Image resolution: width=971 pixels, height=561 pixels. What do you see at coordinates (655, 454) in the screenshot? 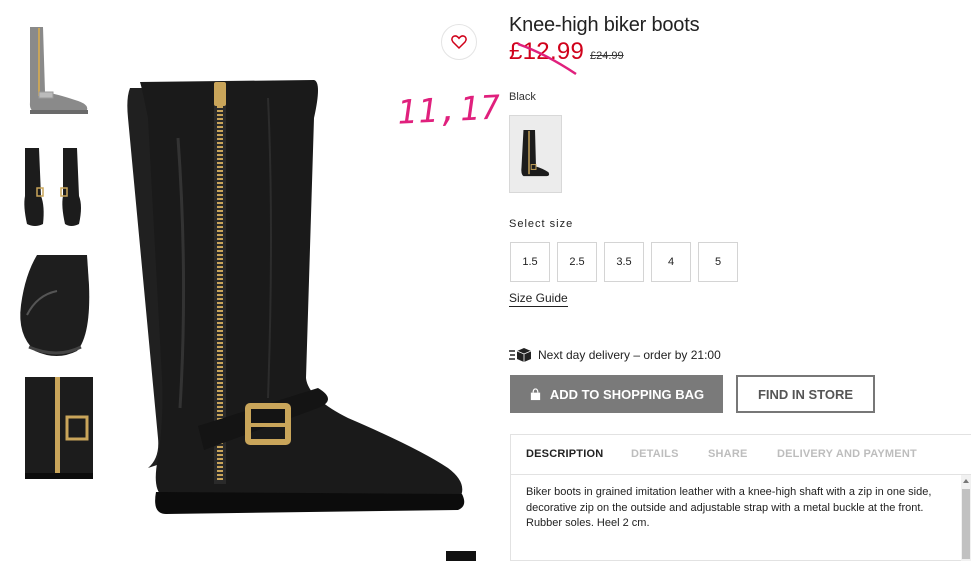
I see `tab-details: DETAILS` at bounding box center [655, 454].